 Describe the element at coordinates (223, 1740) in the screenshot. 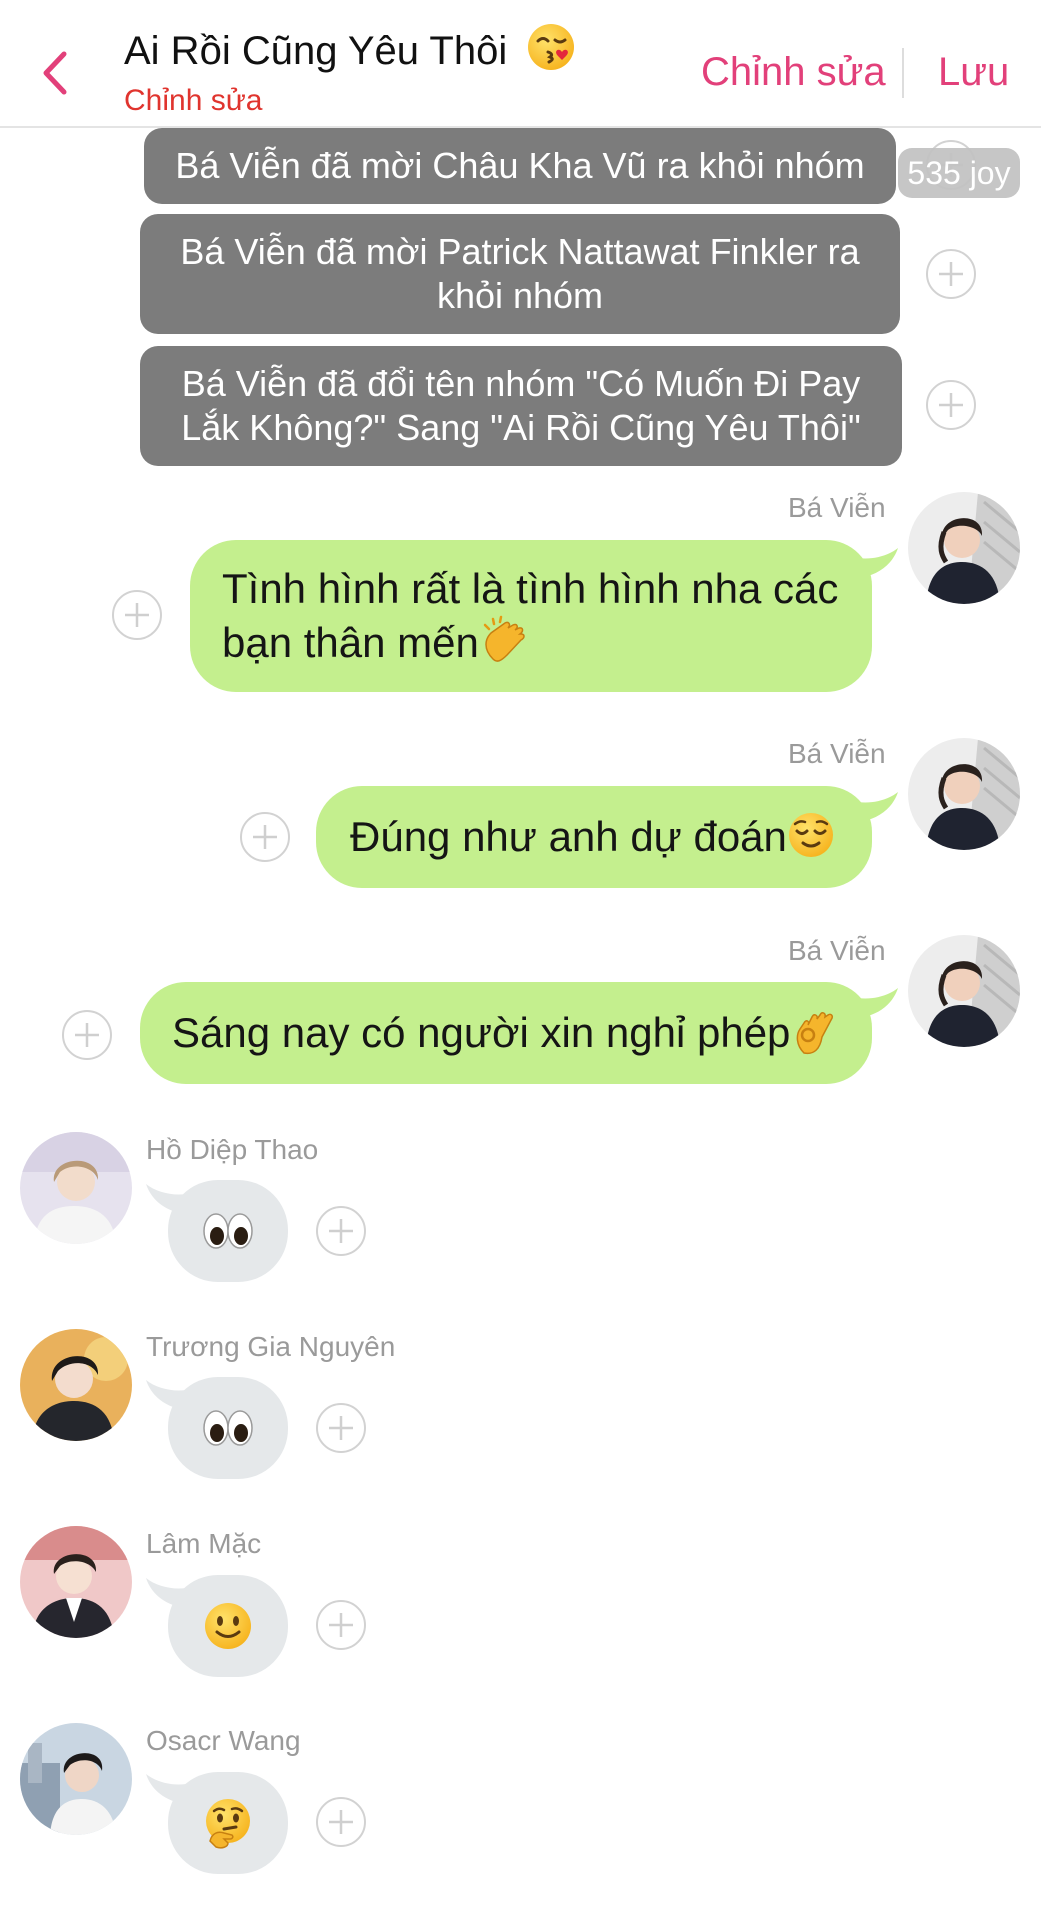

I see `sender-name: Osacr Wang` at that location.